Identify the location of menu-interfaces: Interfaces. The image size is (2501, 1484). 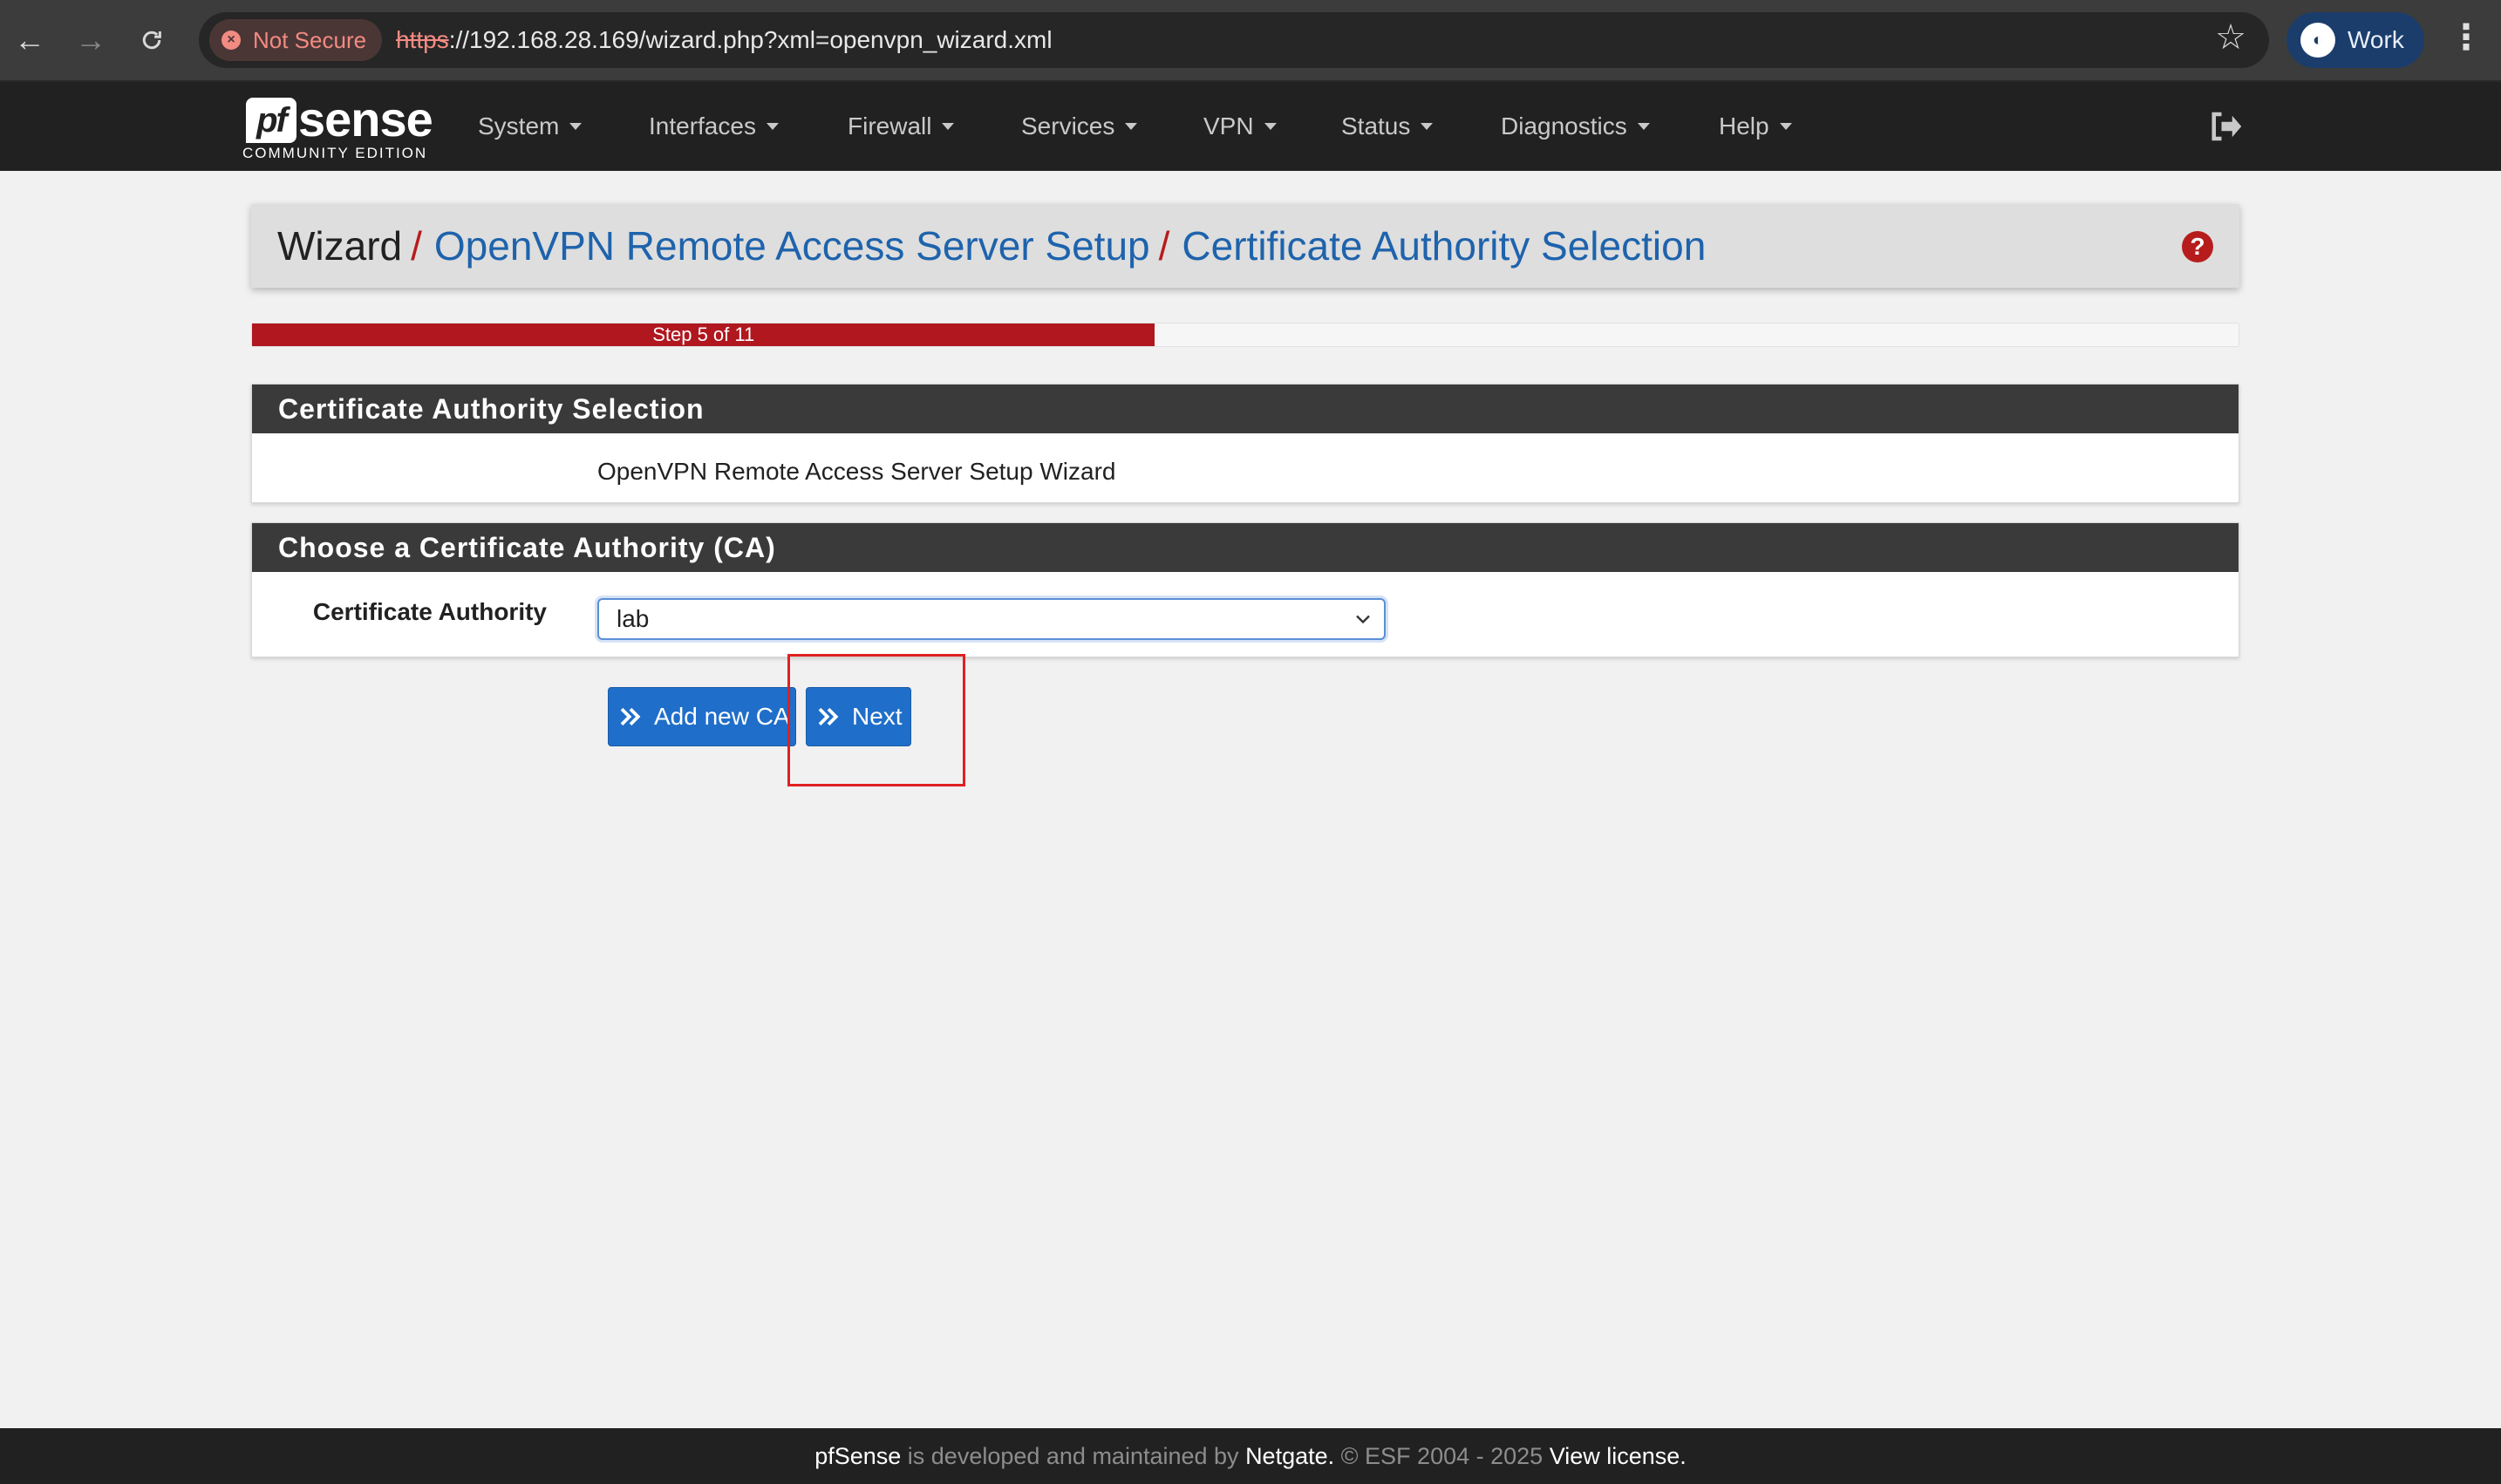
(714, 126).